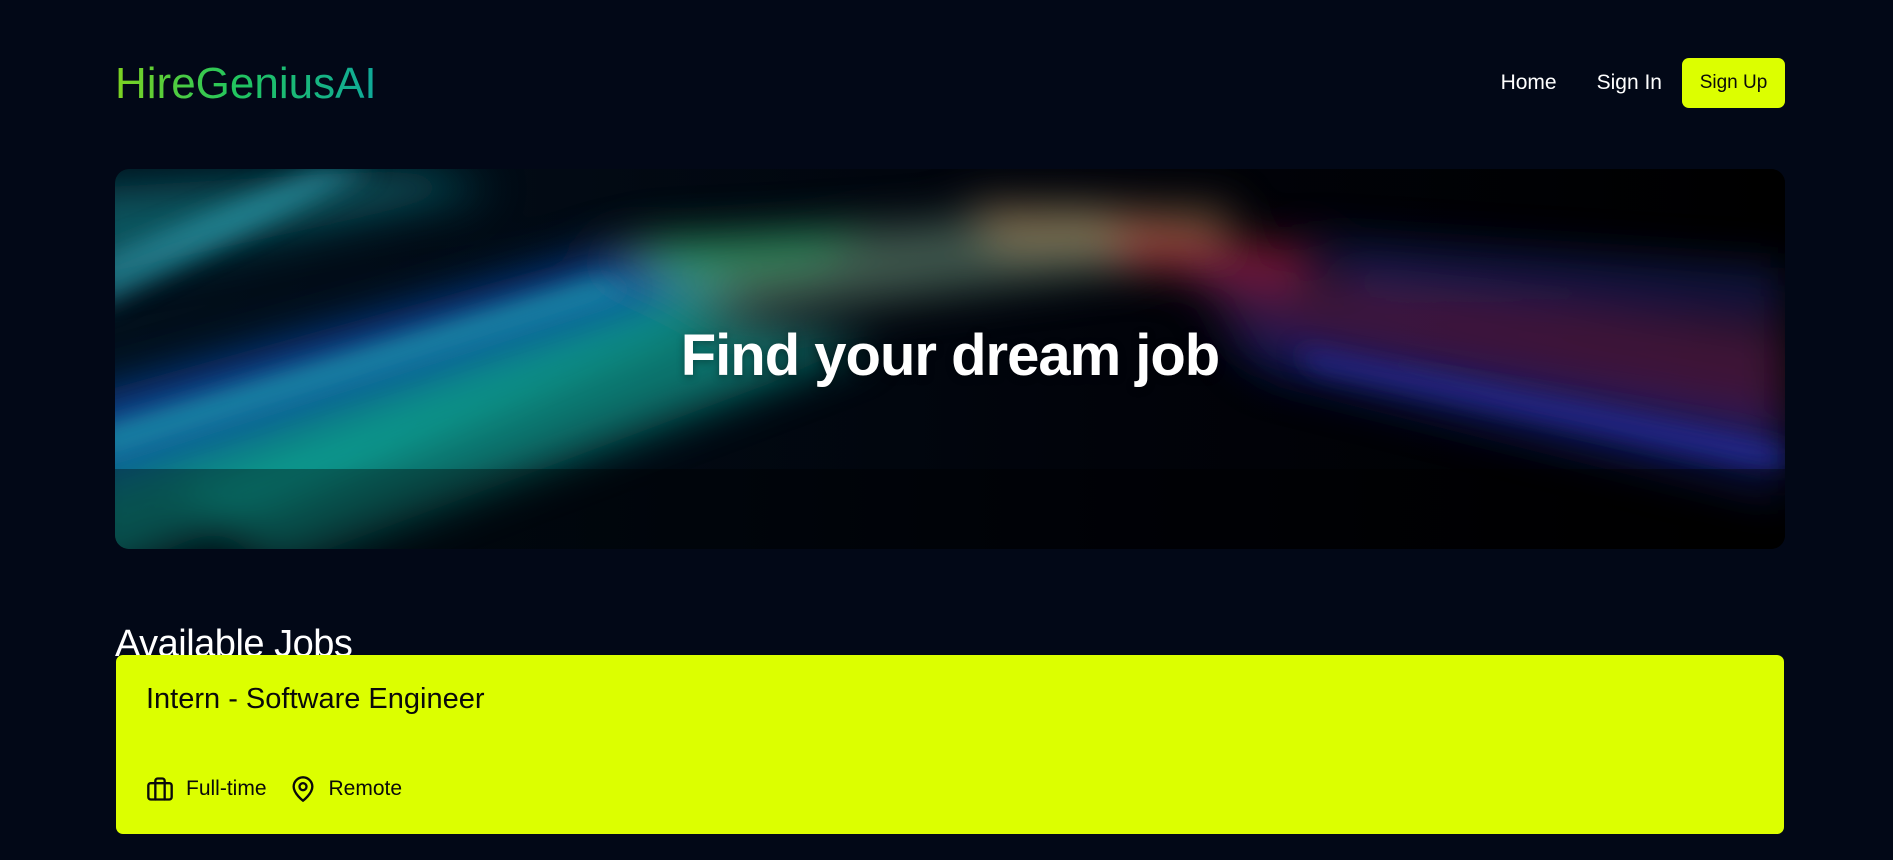  I want to click on sign-up-button: Sign Up, so click(1733, 83).